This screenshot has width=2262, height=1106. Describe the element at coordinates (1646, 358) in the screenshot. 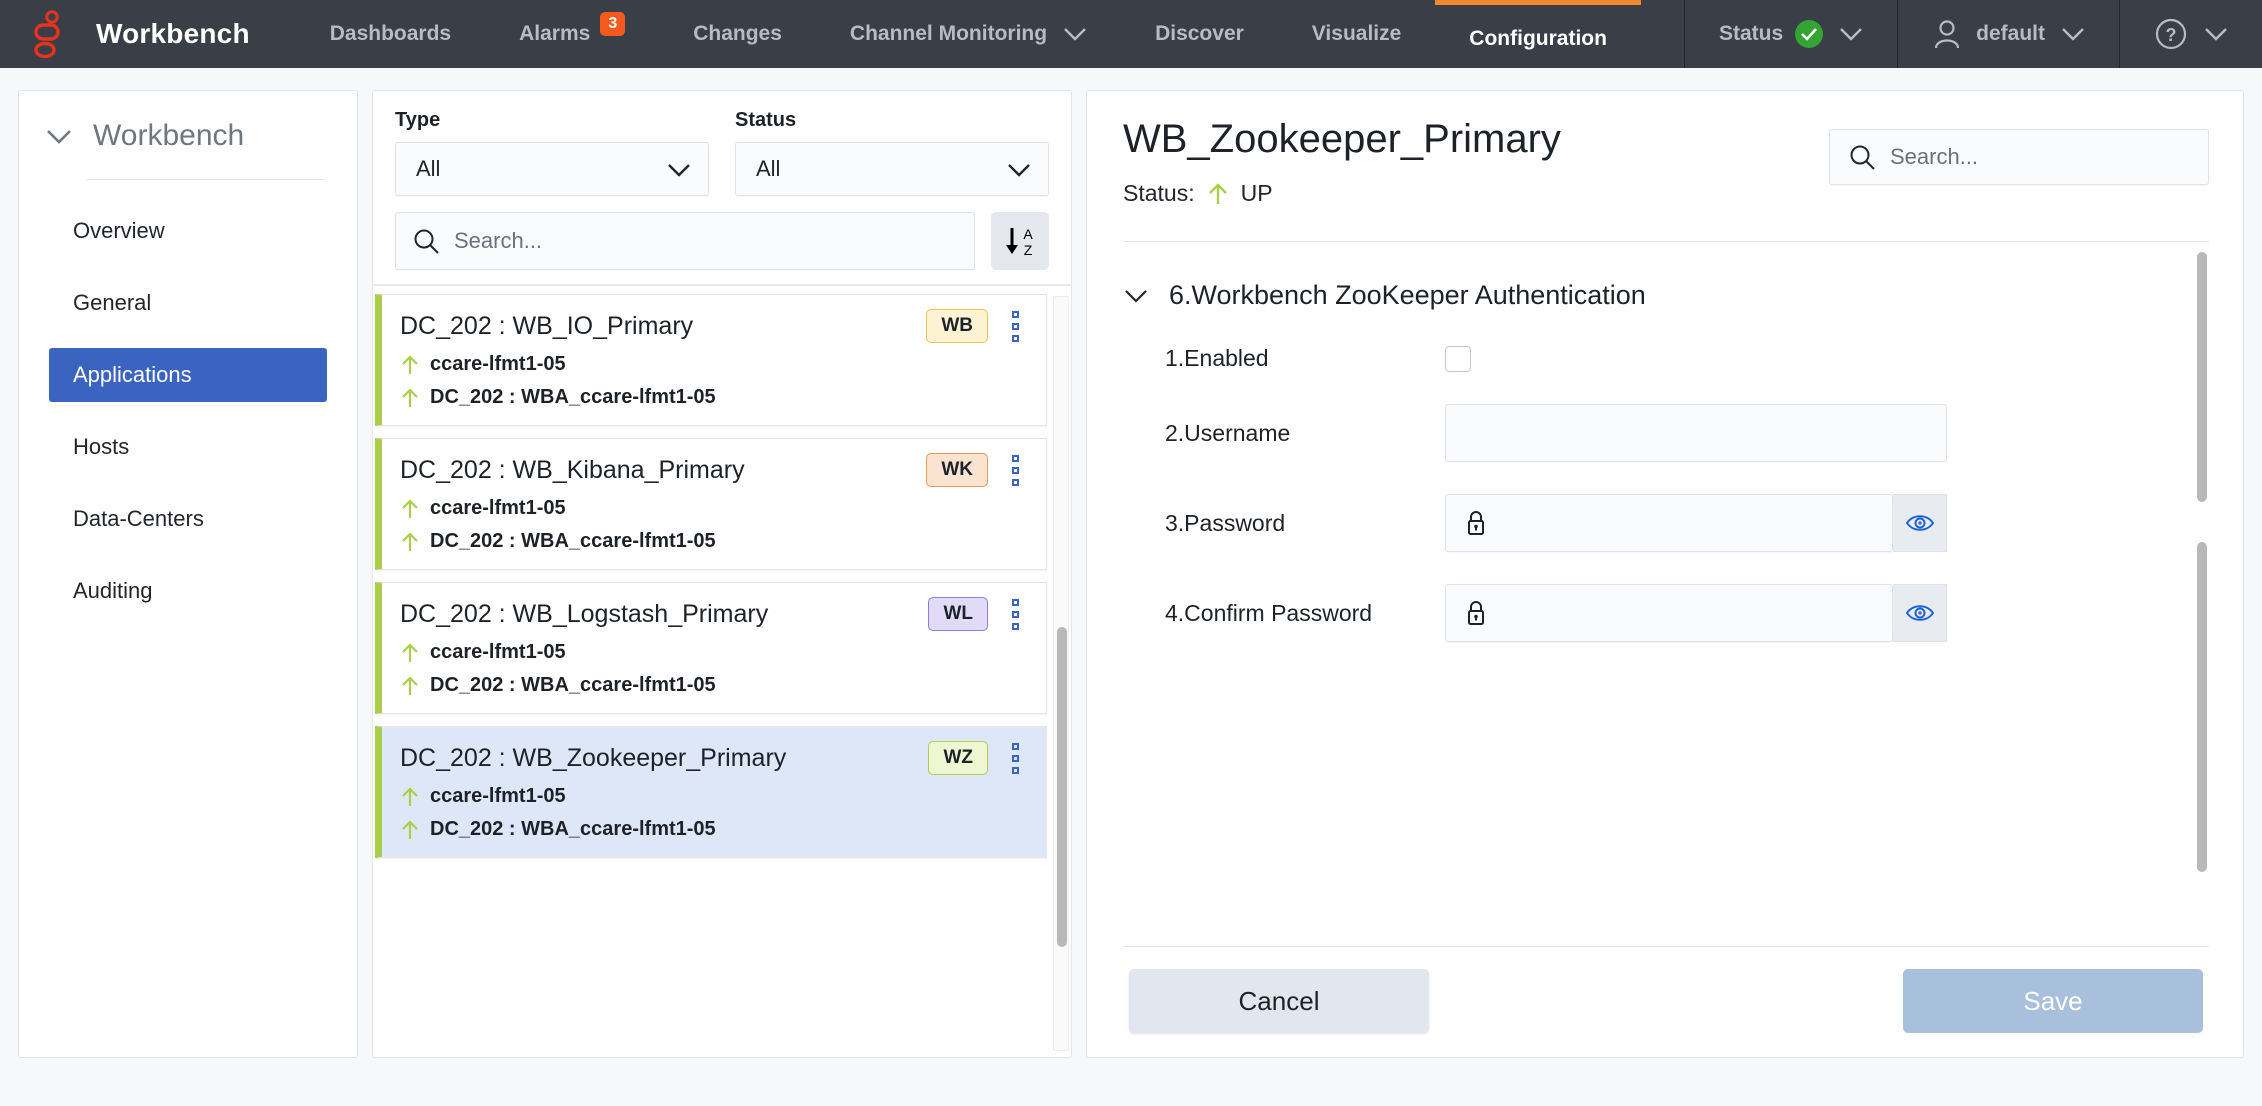

I see `field-enabled: 1.Enabled` at that location.